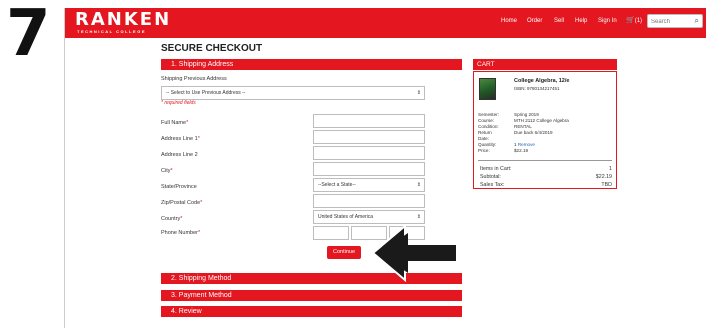 This screenshot has width=706, height=328. What do you see at coordinates (603, 177) in the screenshot?
I see `summary-value: $22.19` at bounding box center [603, 177].